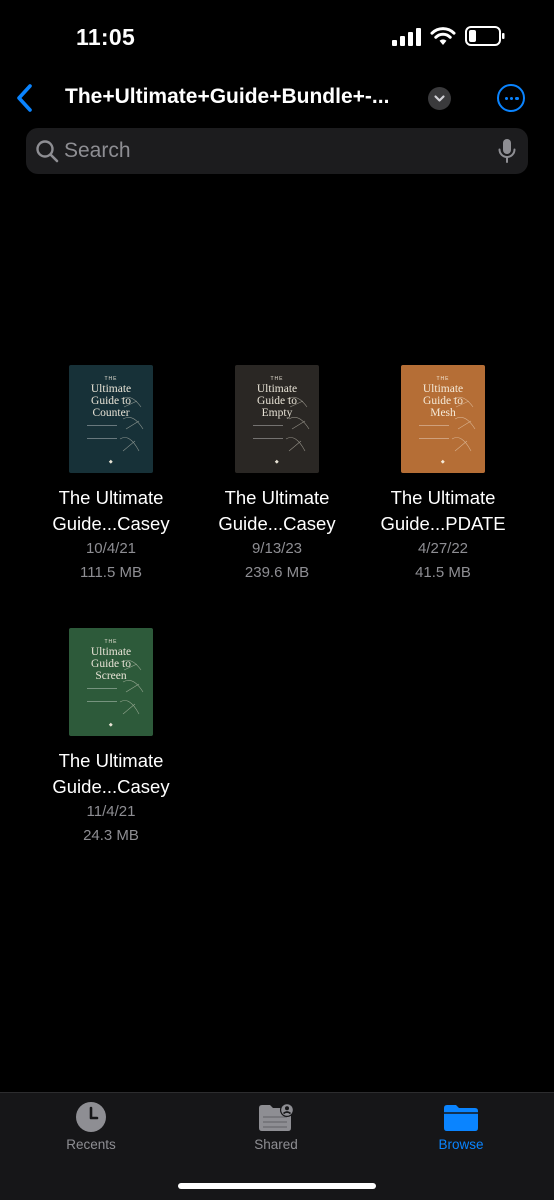  What do you see at coordinates (91, 1144) in the screenshot?
I see `tab-label: Recents` at bounding box center [91, 1144].